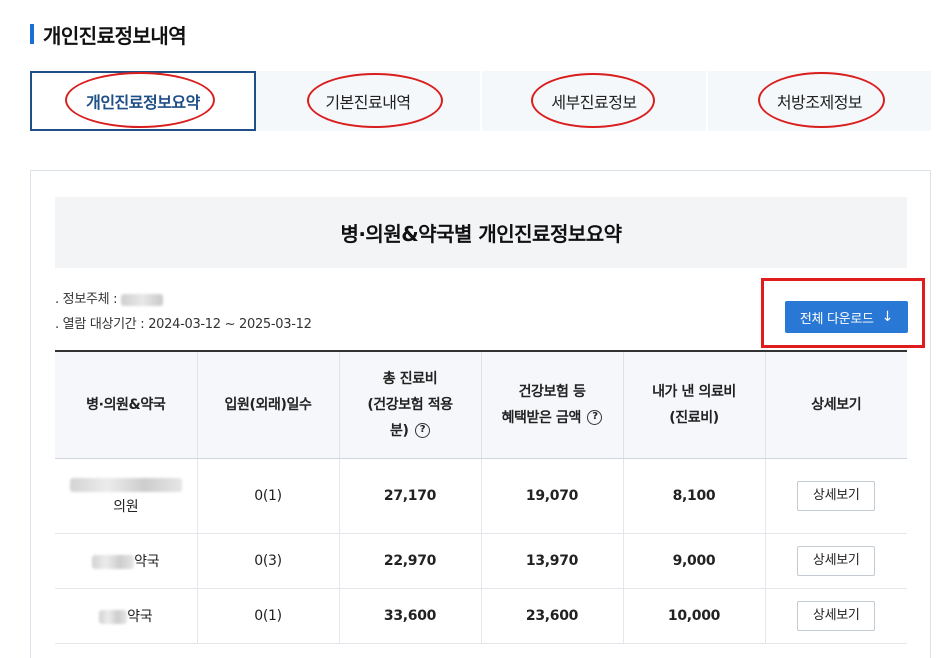 The image size is (937, 658). I want to click on tab-label: 기본진료내역, so click(368, 102).